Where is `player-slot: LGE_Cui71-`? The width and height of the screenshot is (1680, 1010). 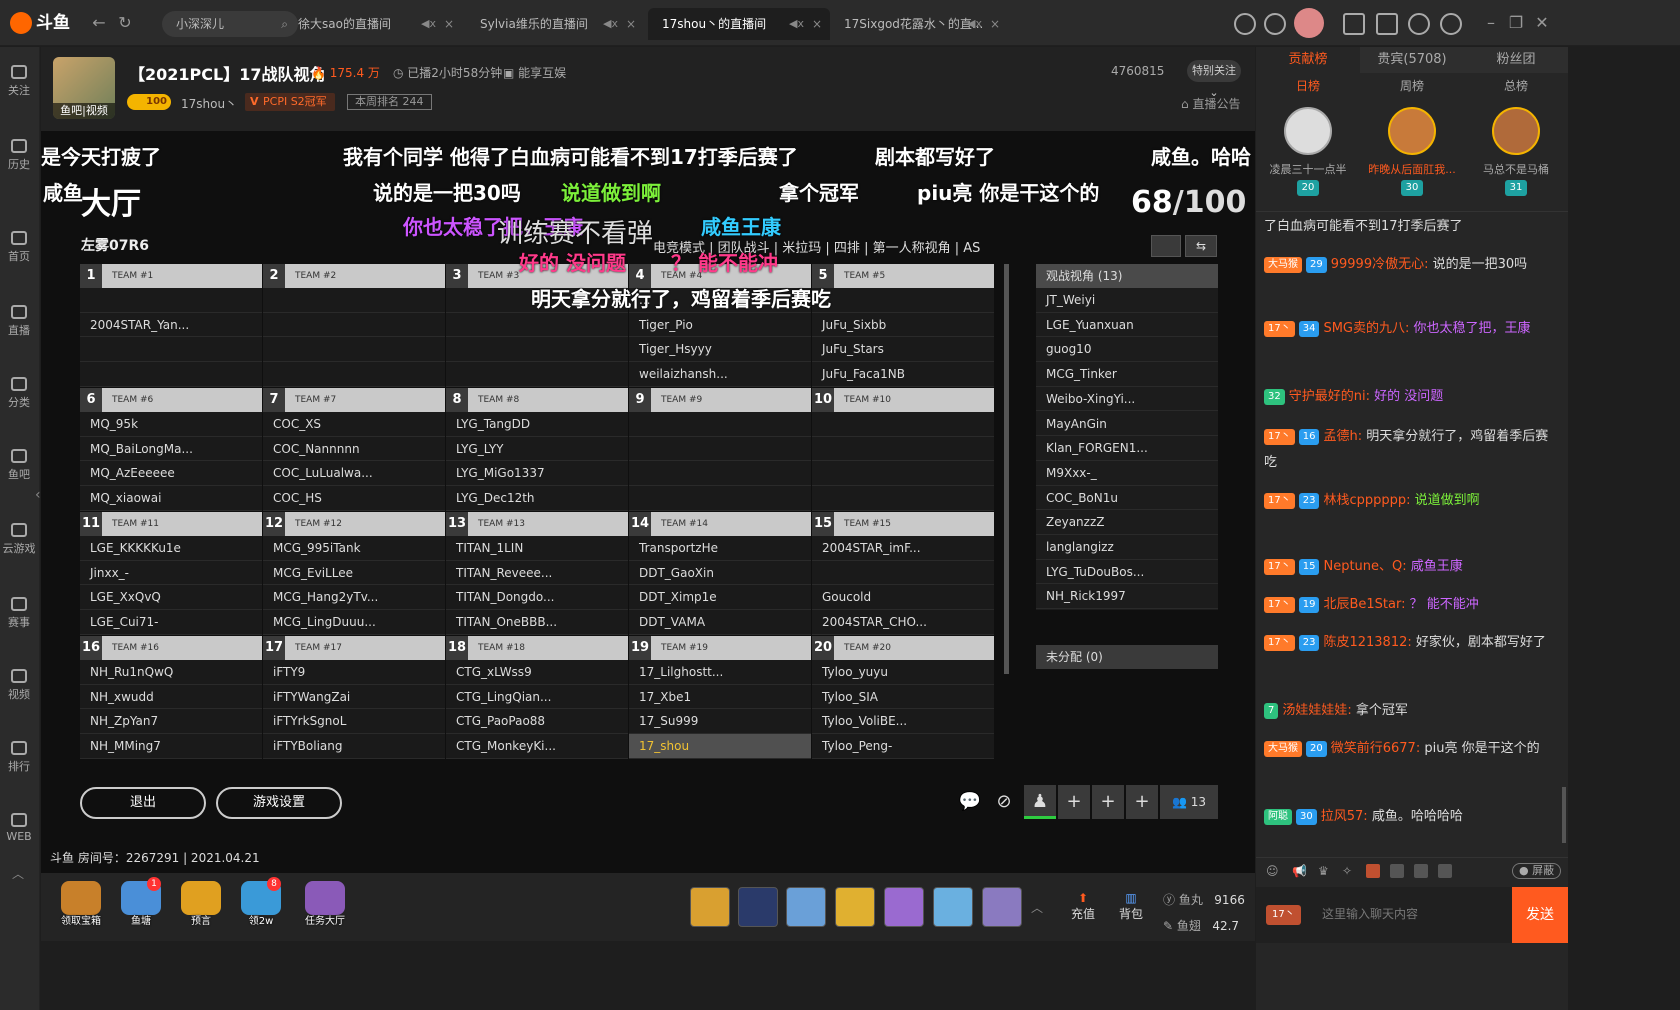
player-slot: LGE_Cui71- is located at coordinates (171, 622).